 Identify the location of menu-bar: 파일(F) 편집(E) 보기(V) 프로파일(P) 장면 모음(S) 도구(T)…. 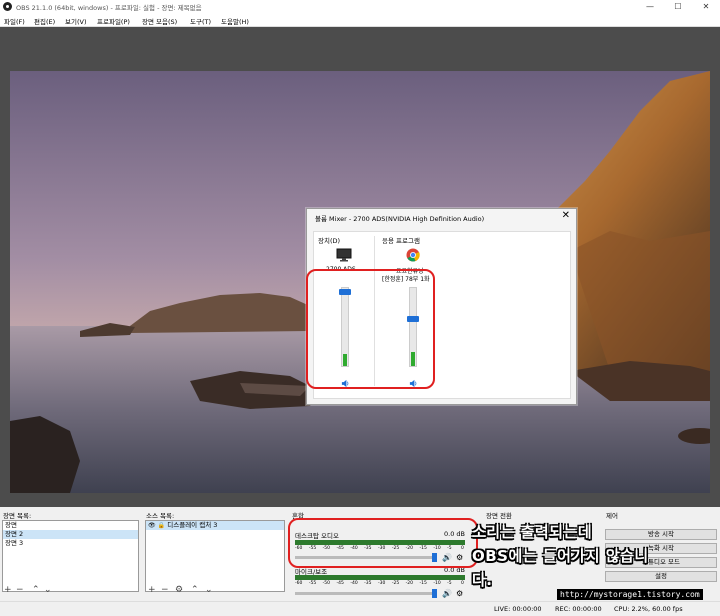
(360, 20).